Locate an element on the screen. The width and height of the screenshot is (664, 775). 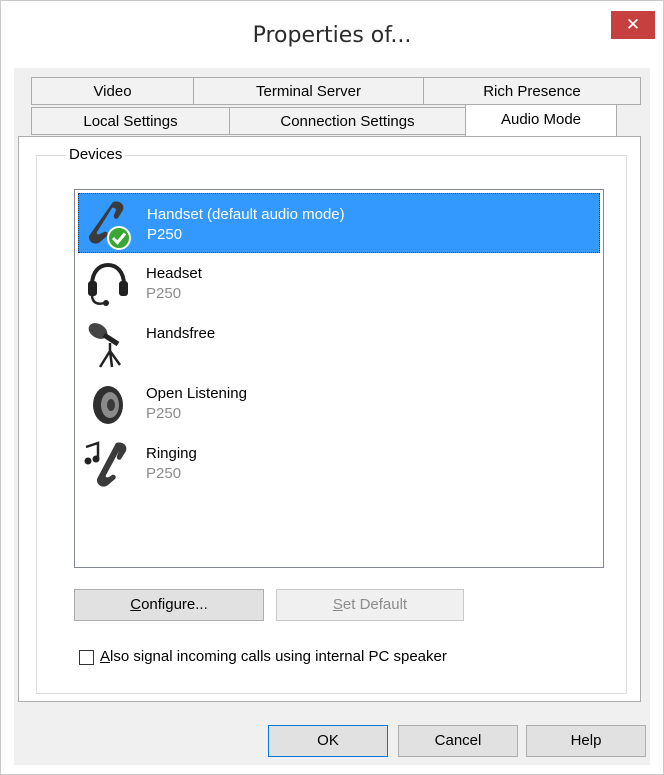
device-name: Ringing is located at coordinates (171, 453).